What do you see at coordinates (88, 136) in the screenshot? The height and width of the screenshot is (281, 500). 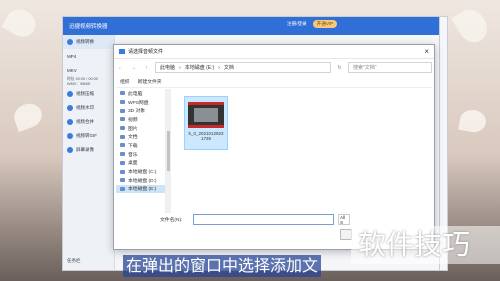 I see `sidebar-item-gif: 视频转GIF` at bounding box center [88, 136].